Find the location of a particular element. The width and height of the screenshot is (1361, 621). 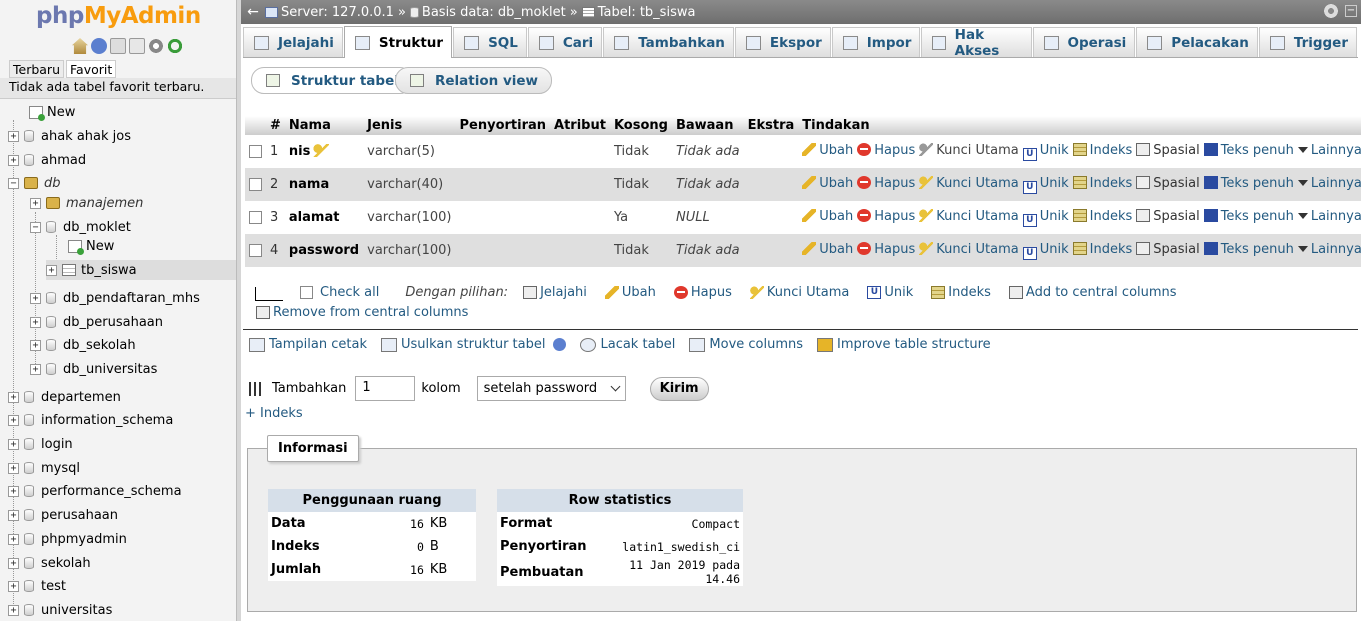

check-all-label: Check all is located at coordinates (349, 292).